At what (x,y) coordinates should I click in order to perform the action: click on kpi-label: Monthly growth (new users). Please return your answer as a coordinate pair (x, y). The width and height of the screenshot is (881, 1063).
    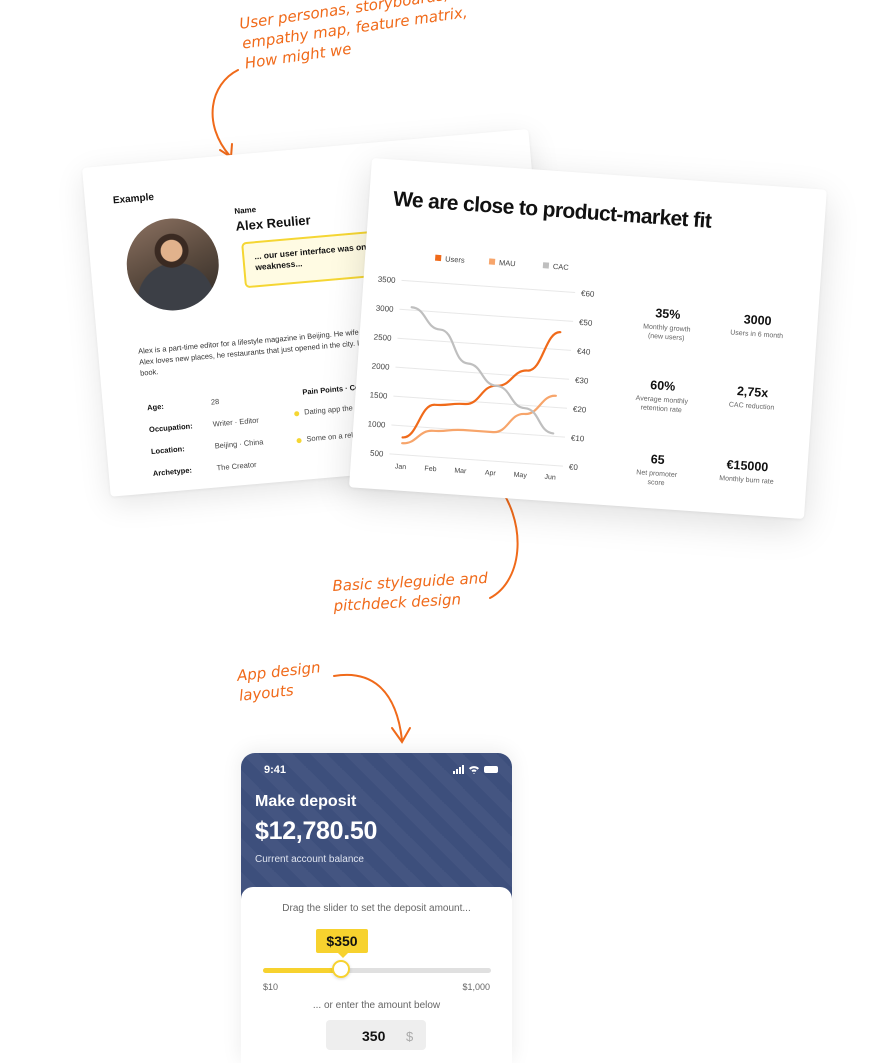
    Looking at the image, I should click on (666, 333).